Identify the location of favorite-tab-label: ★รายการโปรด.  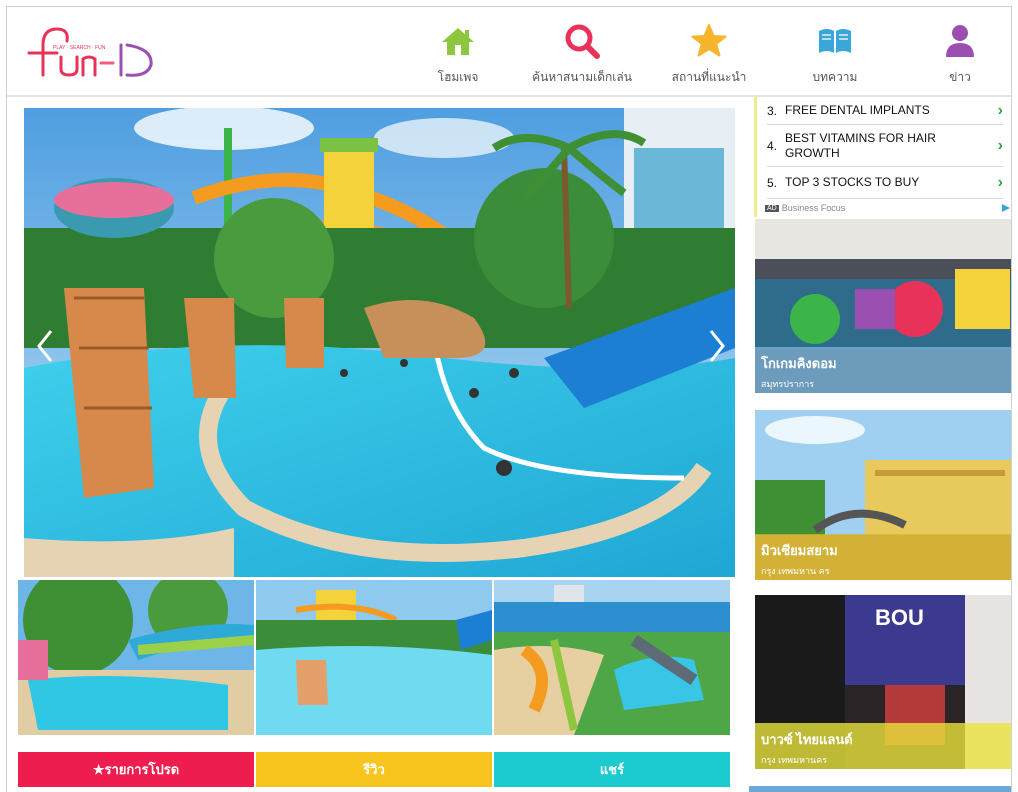
(136, 769).